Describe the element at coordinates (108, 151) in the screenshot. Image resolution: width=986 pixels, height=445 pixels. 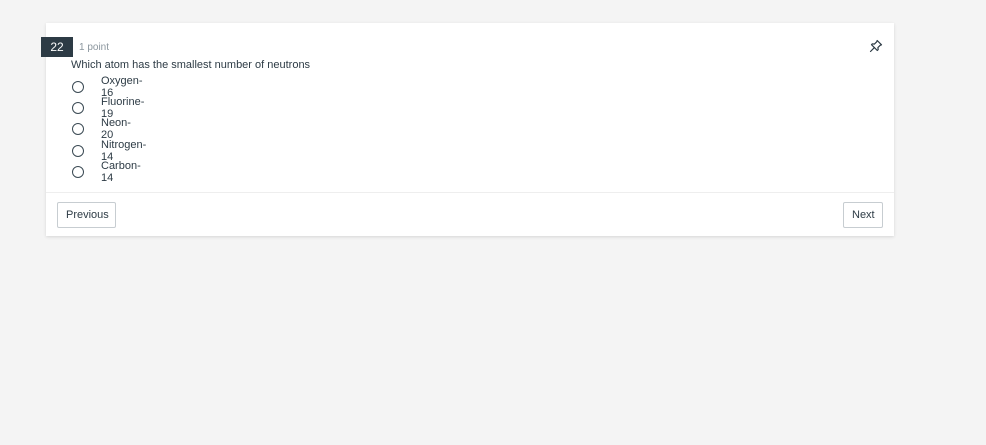
I see `answer-option-nitrogen-14: Nitrogen-14` at that location.